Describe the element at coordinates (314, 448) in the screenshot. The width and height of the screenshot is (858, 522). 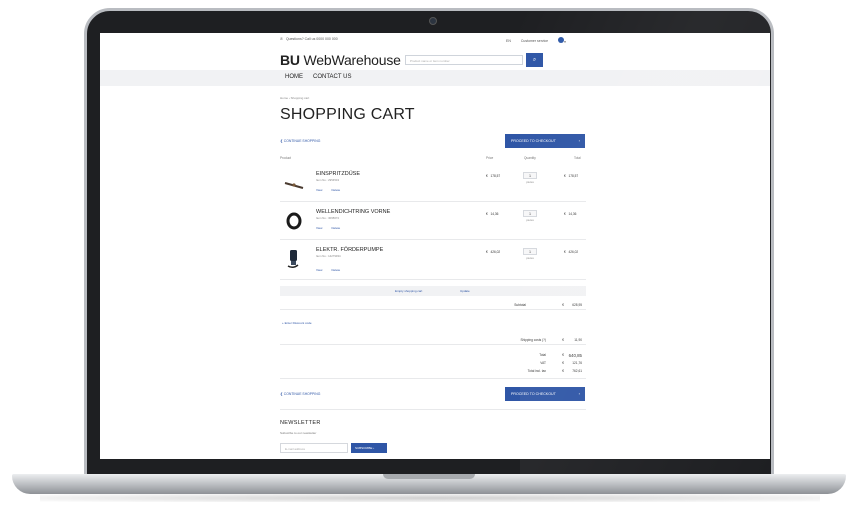
I see `email-field: E-mail address` at that location.